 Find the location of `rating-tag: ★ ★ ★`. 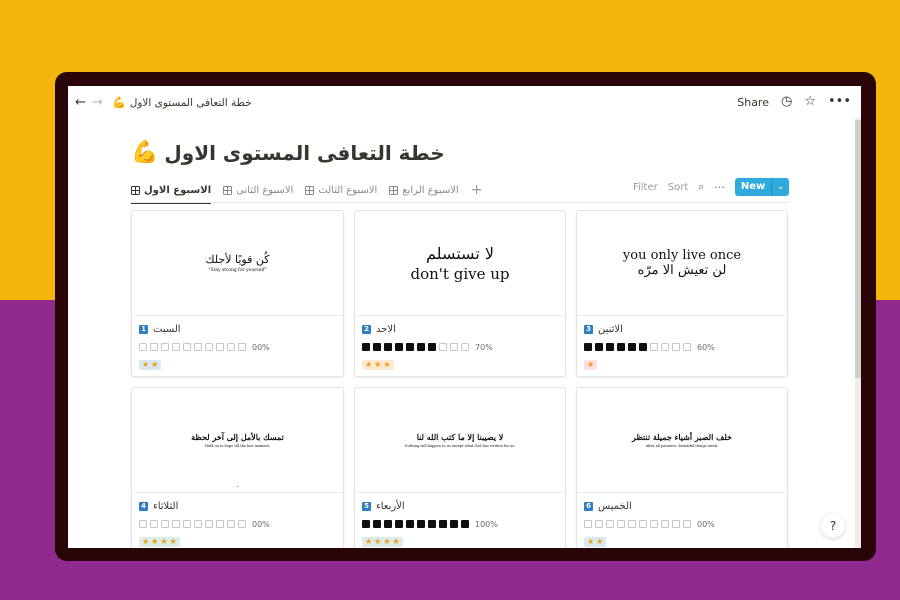

rating-tag: ★ ★ ★ is located at coordinates (378, 365).